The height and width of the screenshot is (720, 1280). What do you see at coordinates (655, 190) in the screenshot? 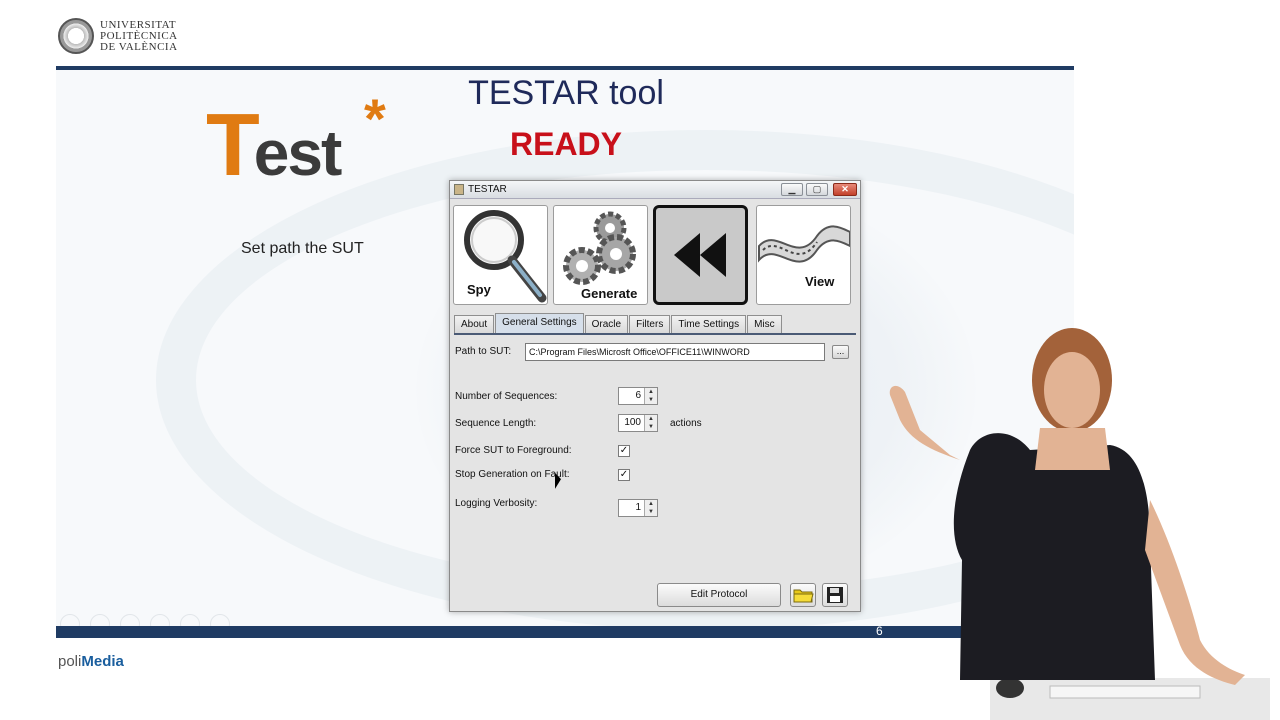
I see `window-titlebar: TESTAR ▁ ▢ ✕` at bounding box center [655, 190].